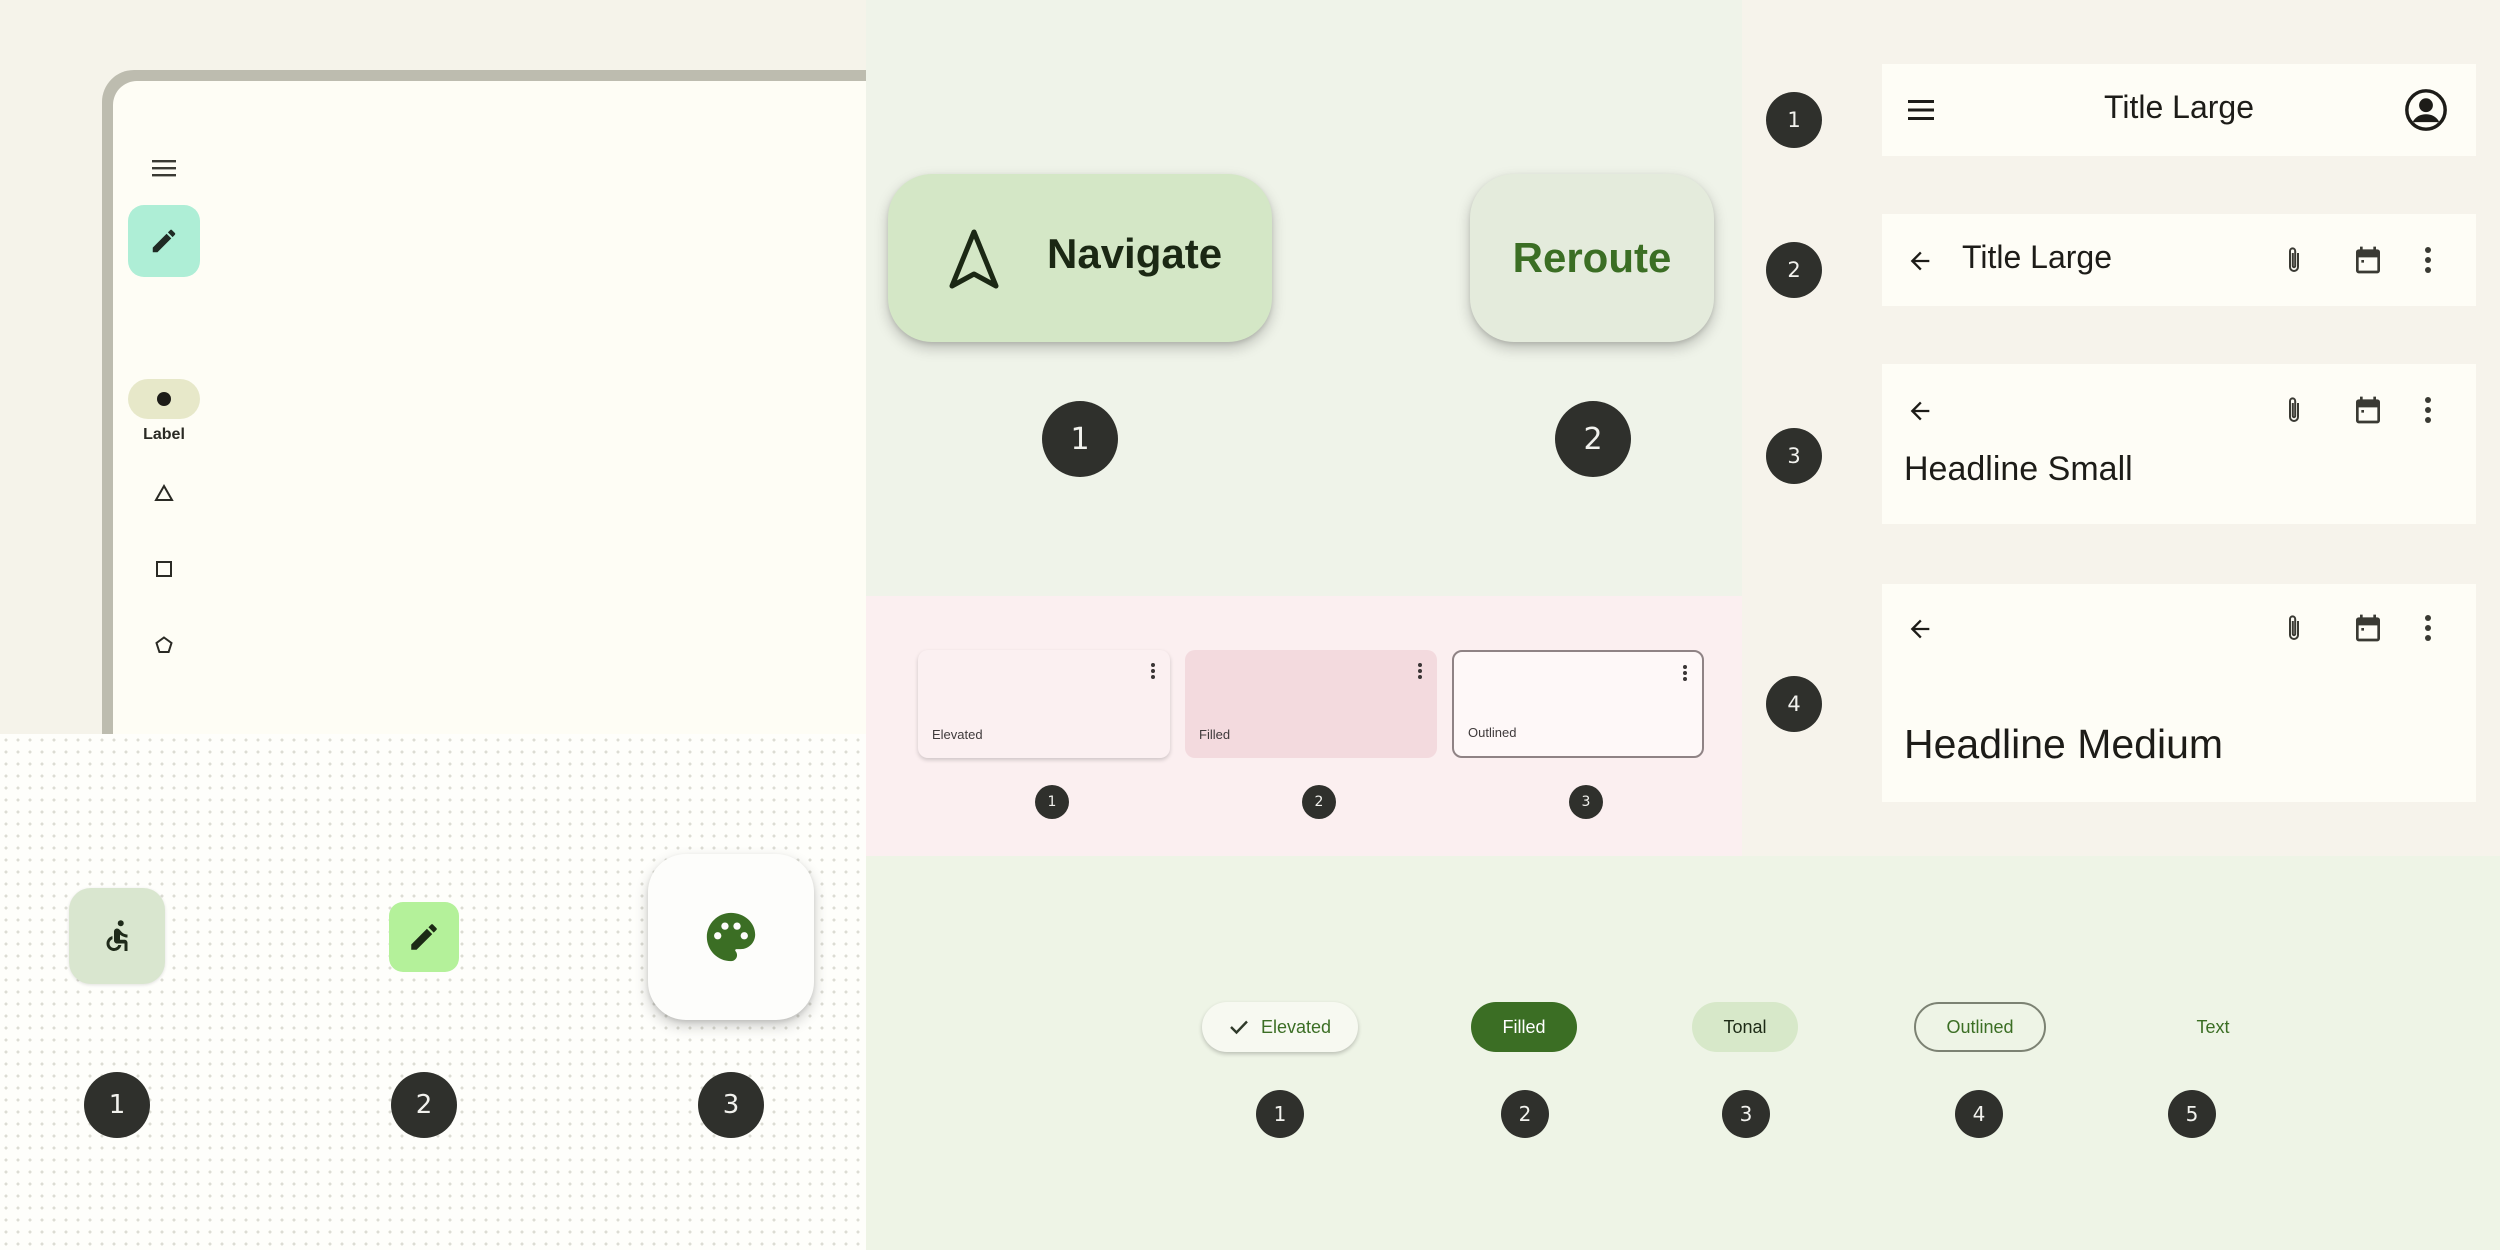  I want to click on chip-label: Filled, so click(1524, 1026).